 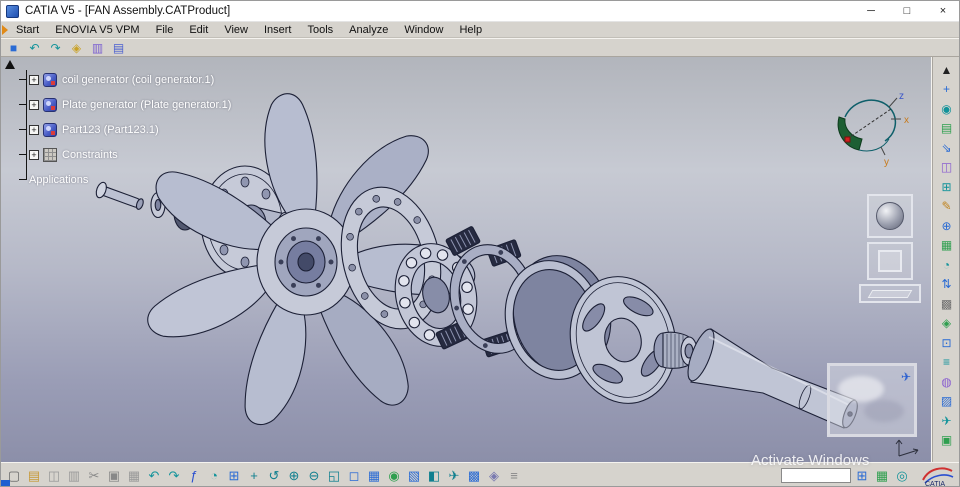 I want to click on tree-item: + Constraints, so click(x=119, y=154).